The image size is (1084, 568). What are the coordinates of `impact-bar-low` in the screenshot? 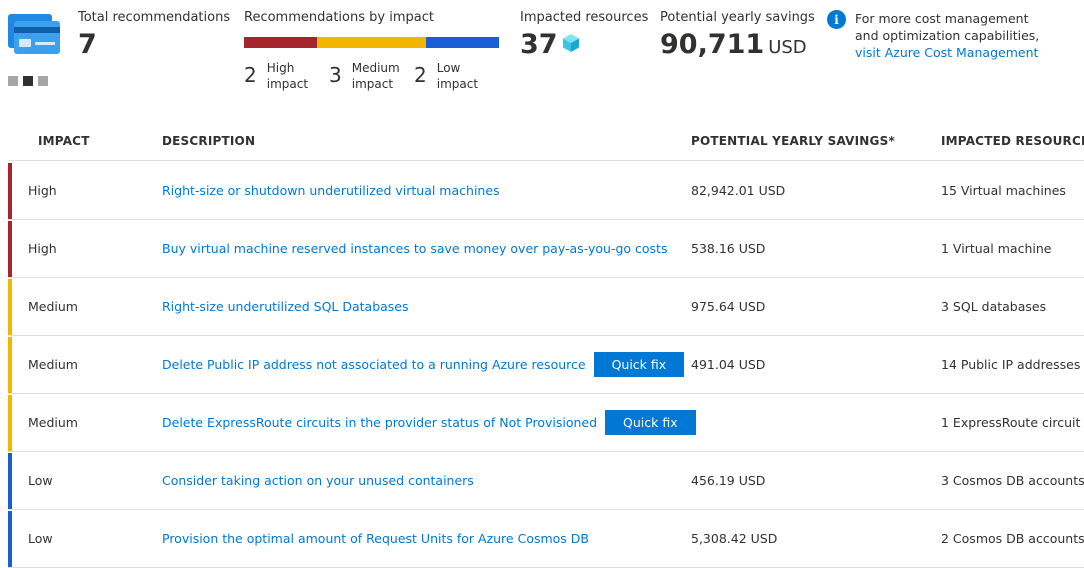 It's located at (462, 42).